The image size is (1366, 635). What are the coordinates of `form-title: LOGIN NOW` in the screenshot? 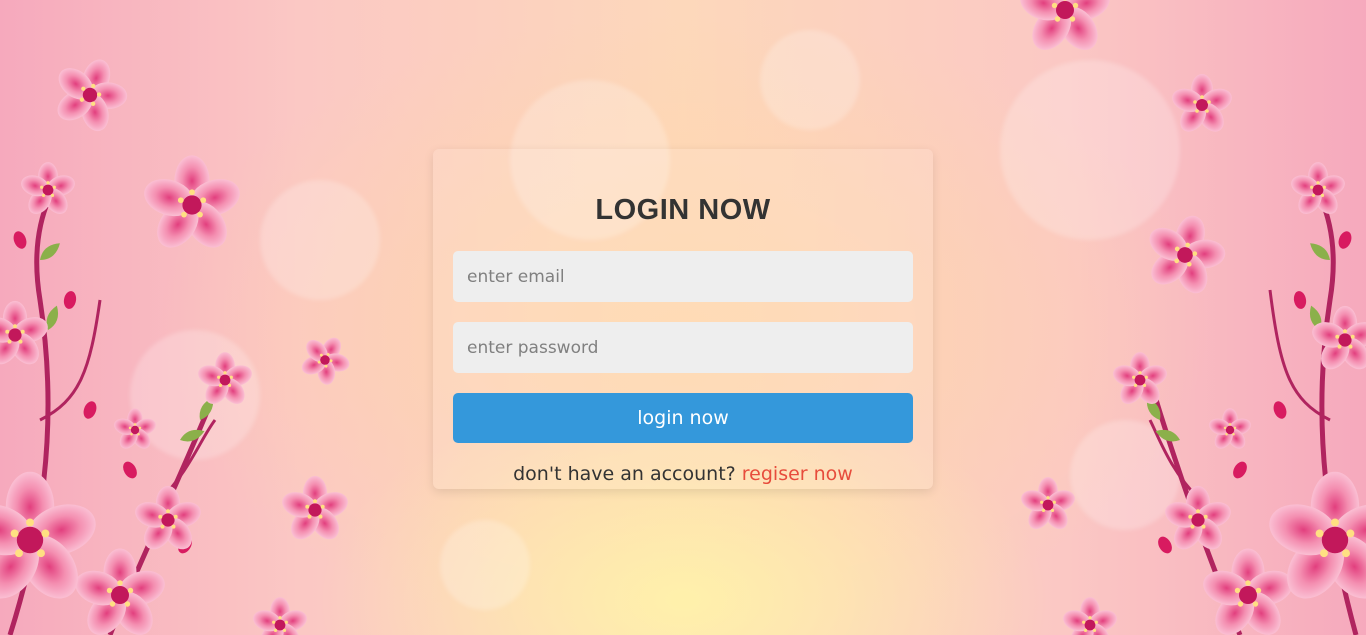 It's located at (683, 210).